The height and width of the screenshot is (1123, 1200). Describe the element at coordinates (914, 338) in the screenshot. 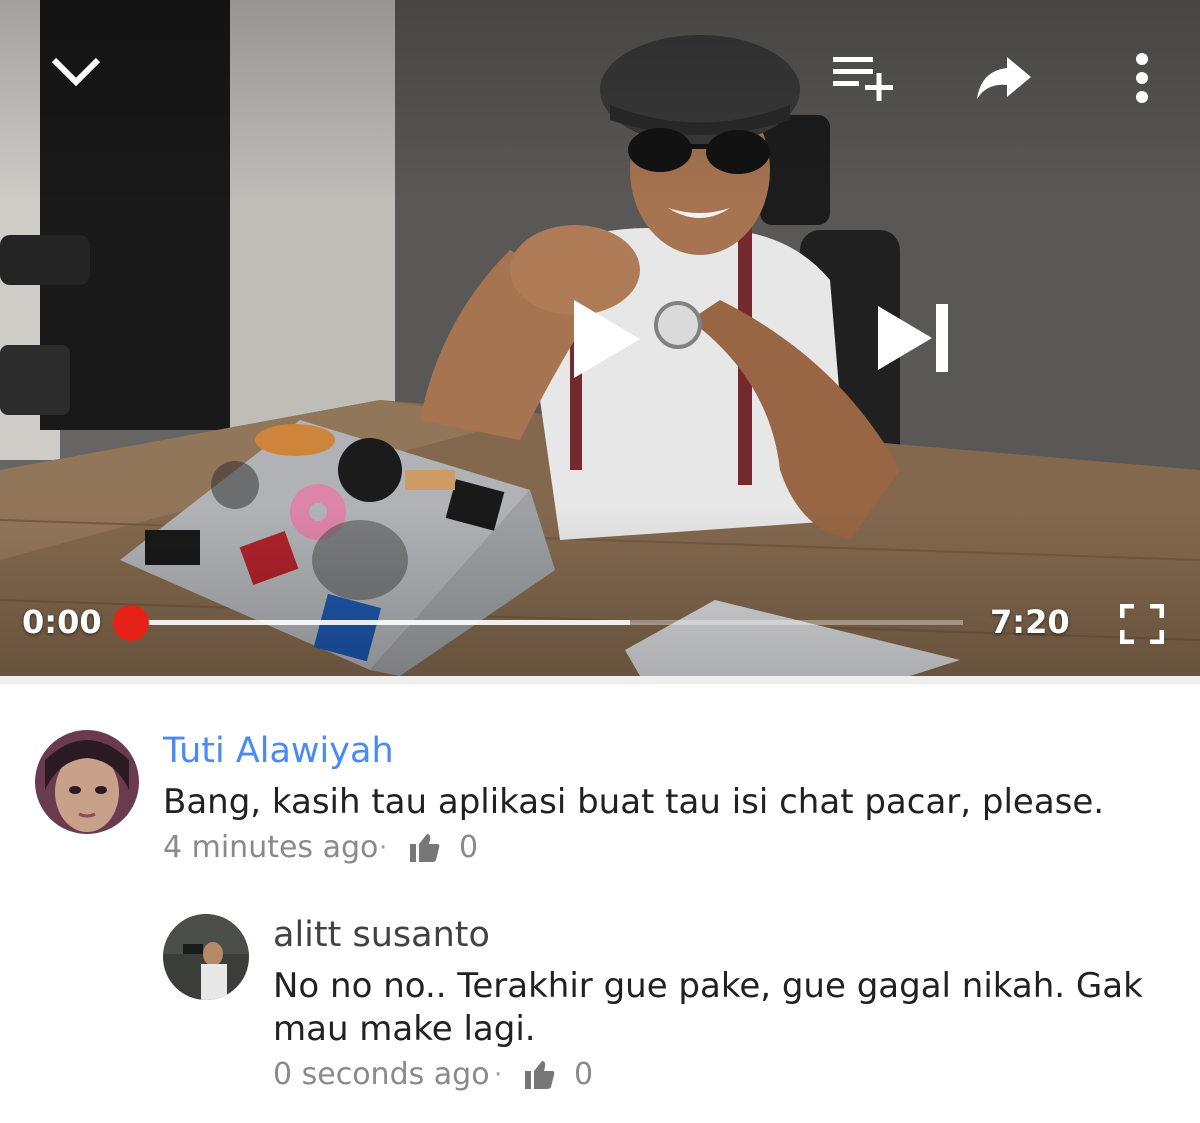

I see `skip-next-icon` at that location.